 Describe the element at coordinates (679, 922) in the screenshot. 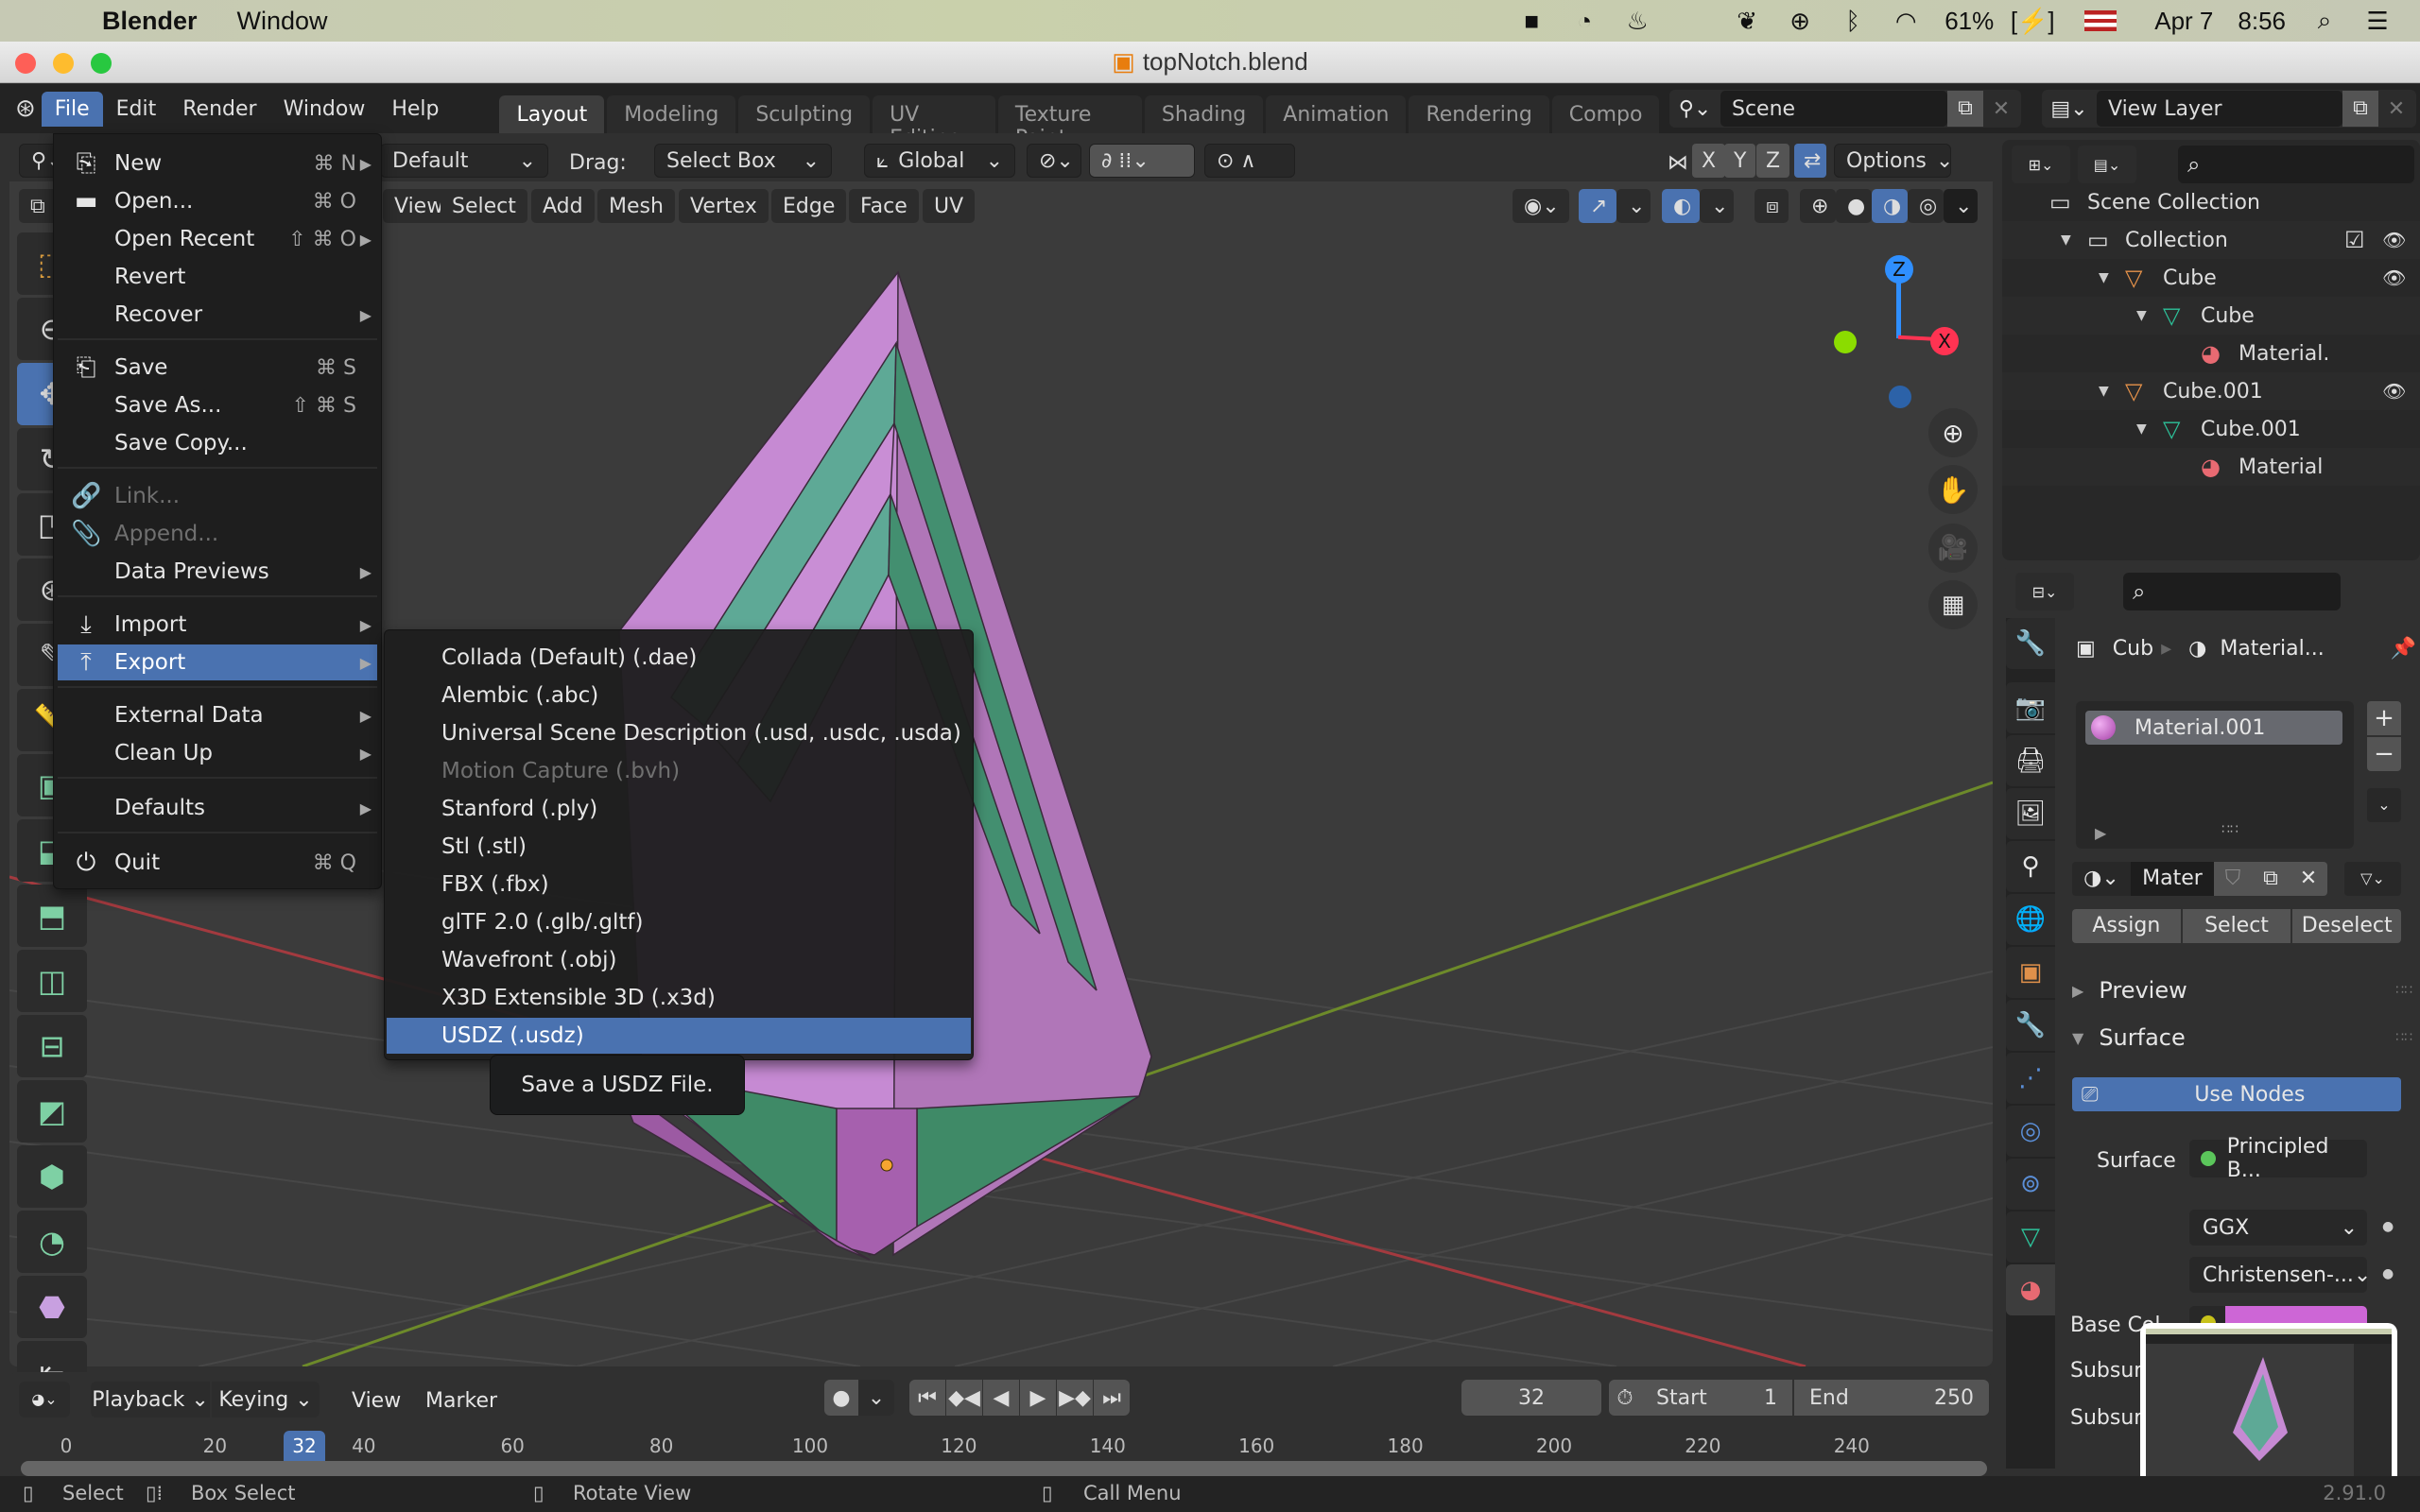

I see `export-item-gltf-2-0: glTF 2.0 (.glb/.gltf)` at that location.